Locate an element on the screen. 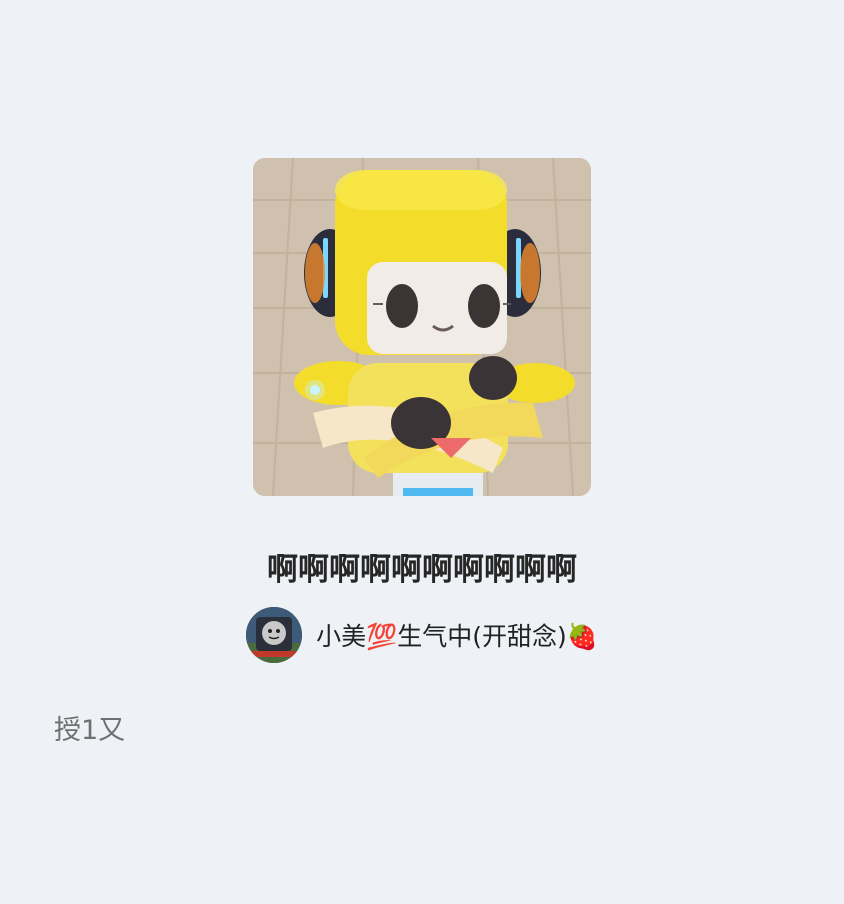 The height and width of the screenshot is (904, 844). train-avatar-icon is located at coordinates (274, 635).